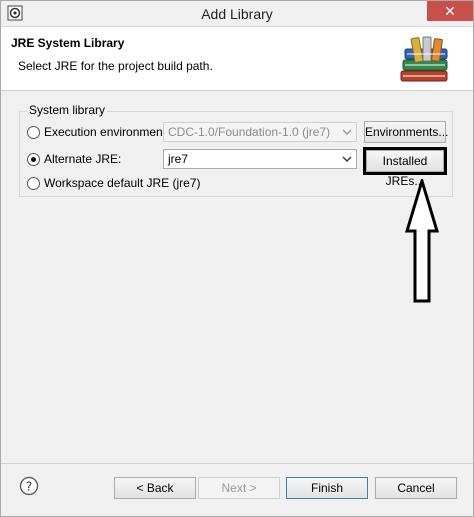 This screenshot has height=517, width=474. I want to click on execution-environment-label: Execution environment:, so click(107, 132).